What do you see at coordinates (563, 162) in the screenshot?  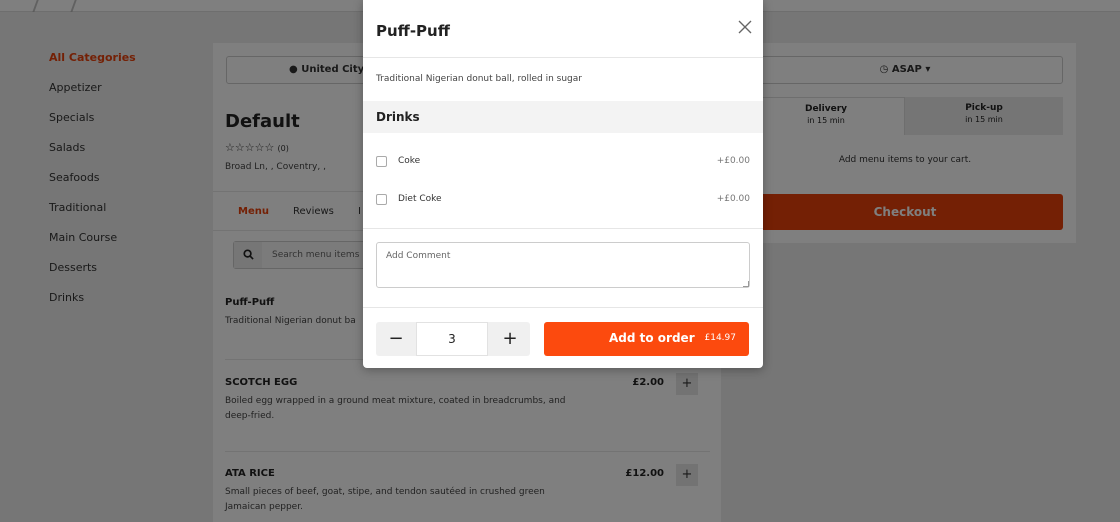 I see `option-coke: Coke +£0.00` at bounding box center [563, 162].